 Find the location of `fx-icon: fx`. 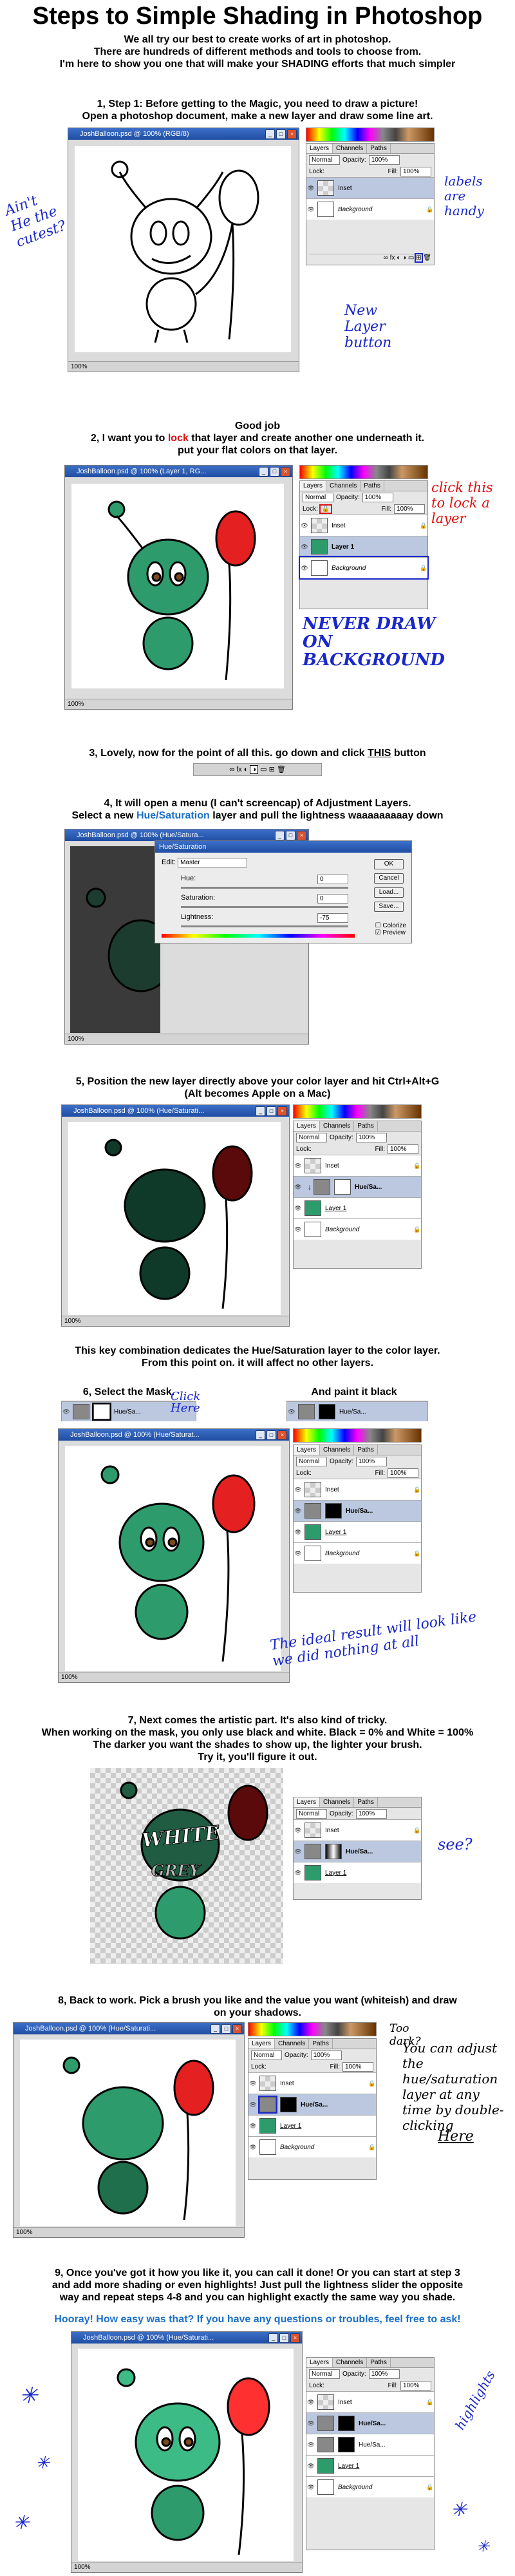

fx-icon: fx is located at coordinates (392, 257).